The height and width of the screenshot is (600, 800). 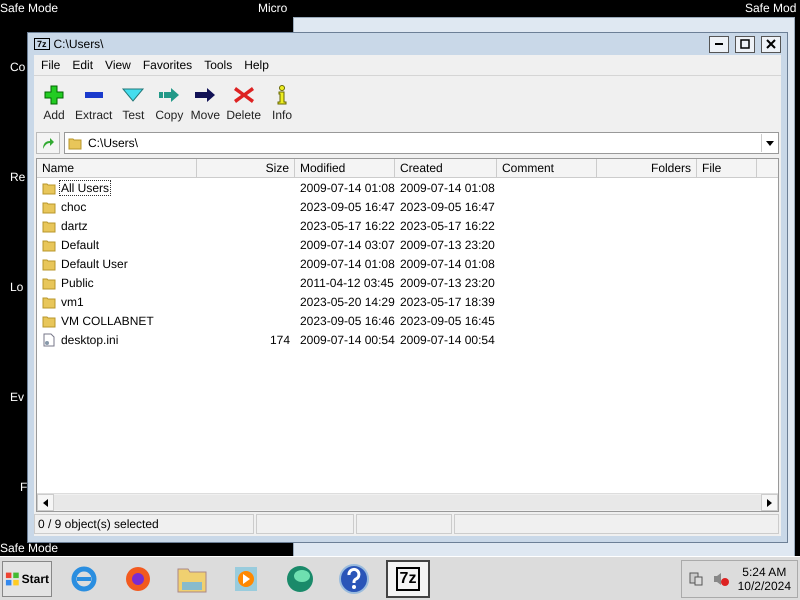 I want to click on desktop-icon-label: Co, so click(x=18, y=67).